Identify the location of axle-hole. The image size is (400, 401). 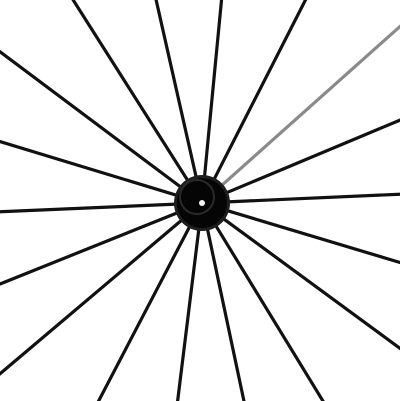
(202, 203).